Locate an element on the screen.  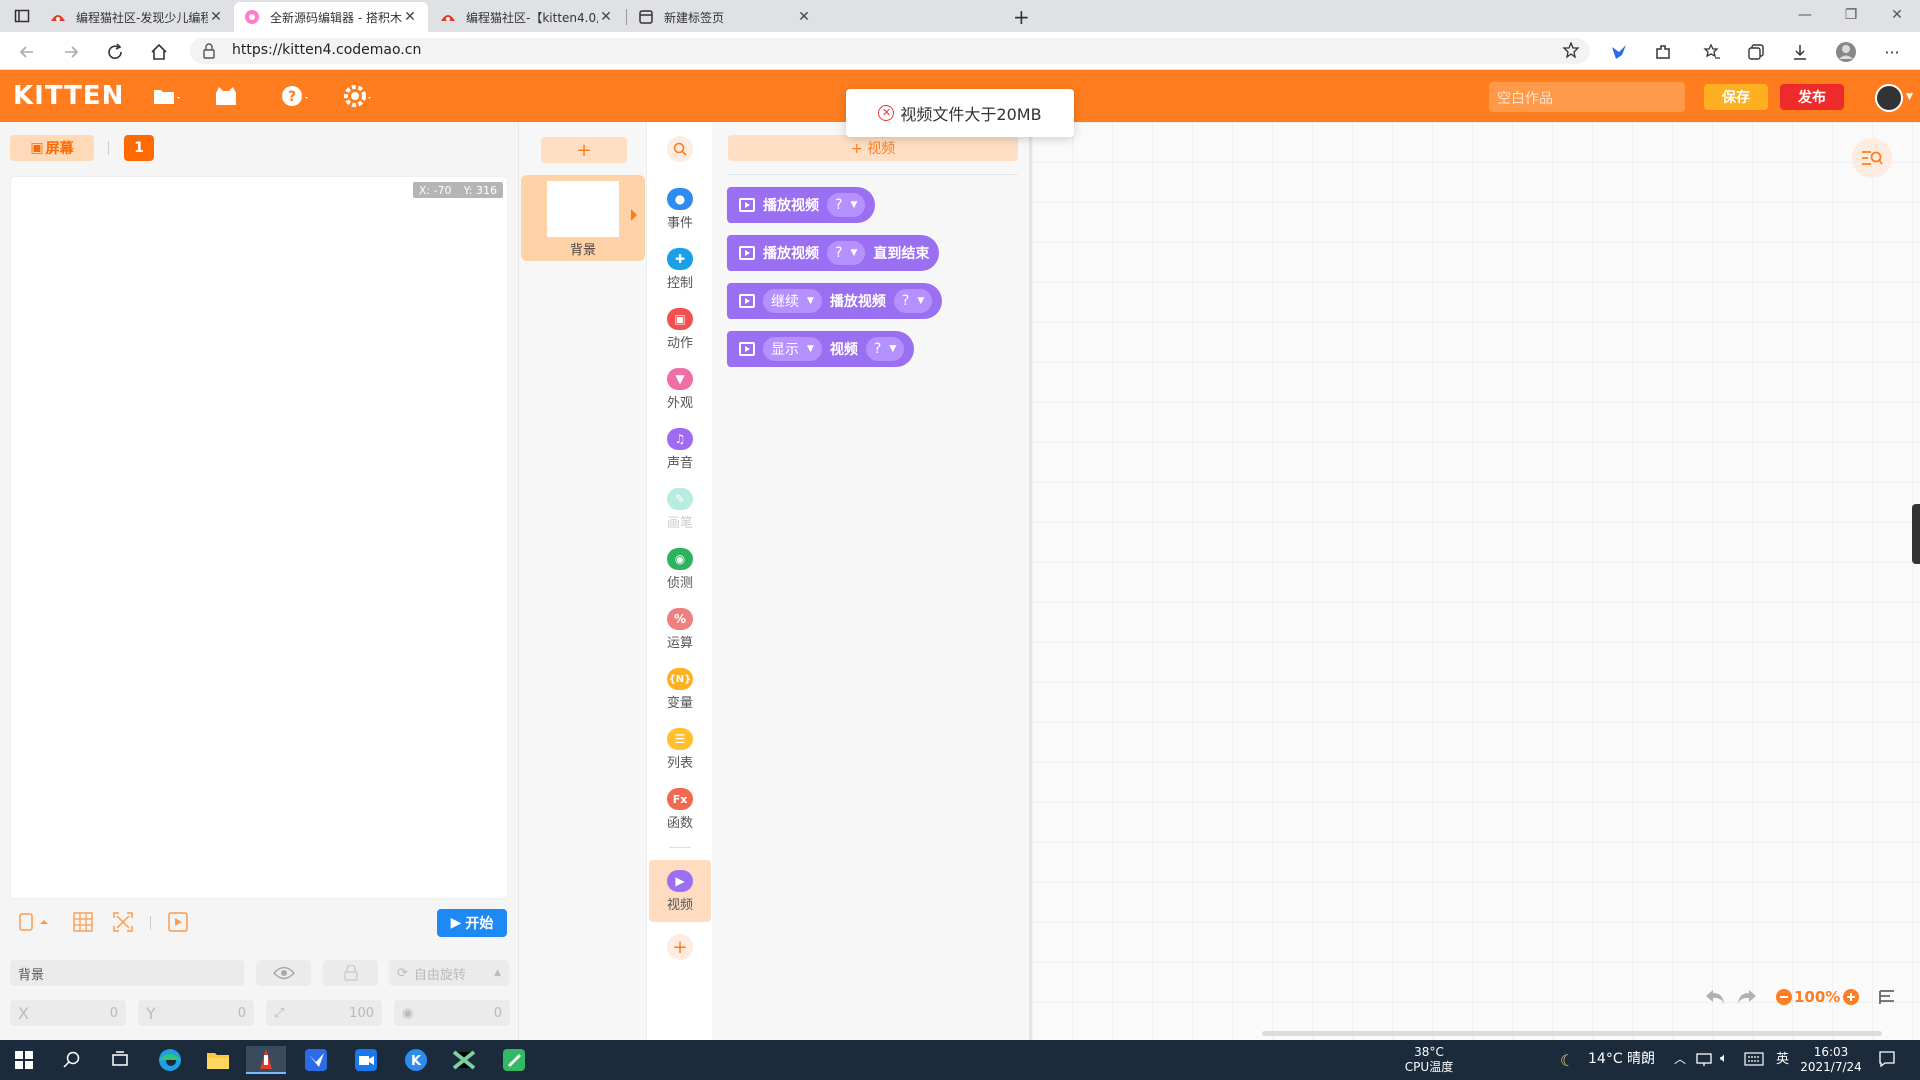
file-menu-icon is located at coordinates (169, 96).